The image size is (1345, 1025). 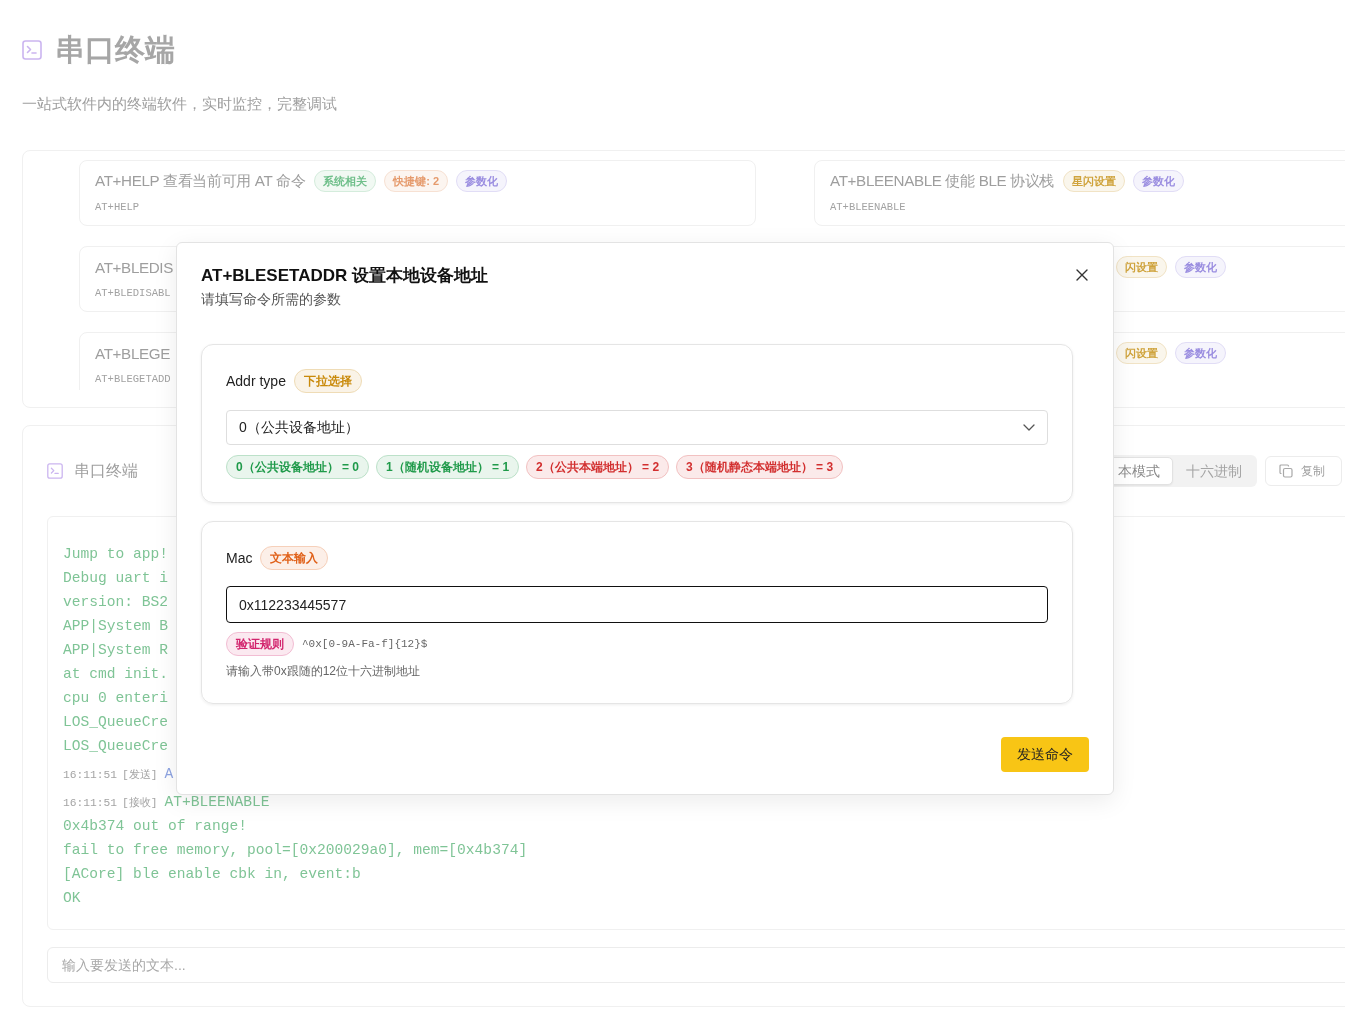 What do you see at coordinates (155, 826) in the screenshot?
I see `log-line: 0x4b374 out of range!` at bounding box center [155, 826].